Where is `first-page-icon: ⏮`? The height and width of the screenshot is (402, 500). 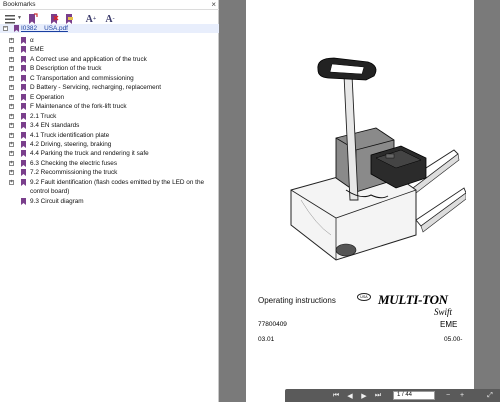 first-page-icon: ⏮ is located at coordinates (336, 395).